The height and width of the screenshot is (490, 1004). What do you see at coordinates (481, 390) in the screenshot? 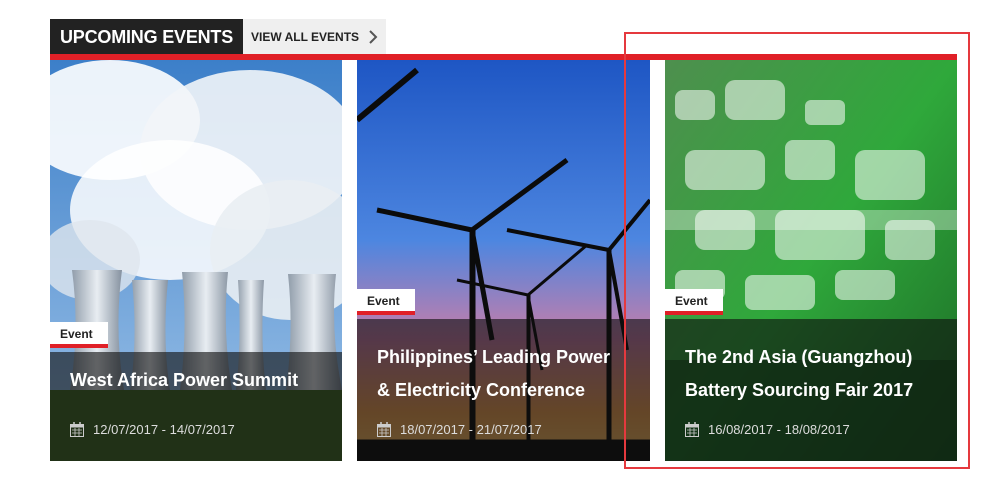
I see `event-title-line: & Electricity Conference` at bounding box center [481, 390].